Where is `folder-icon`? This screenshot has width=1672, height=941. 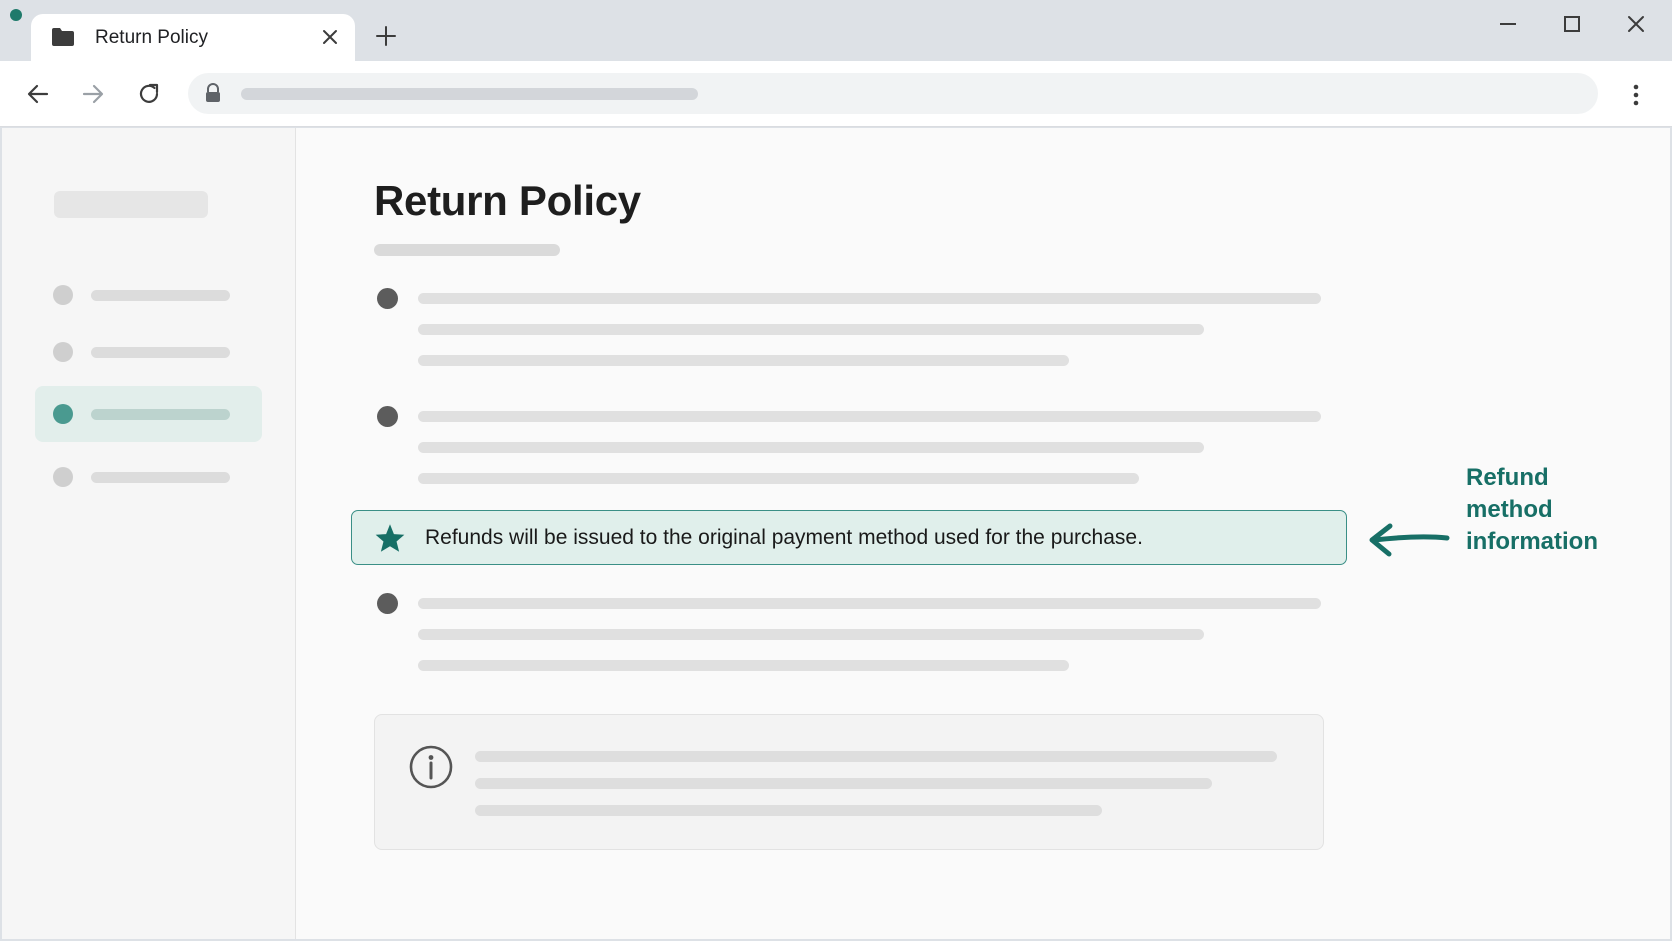 folder-icon is located at coordinates (63, 39).